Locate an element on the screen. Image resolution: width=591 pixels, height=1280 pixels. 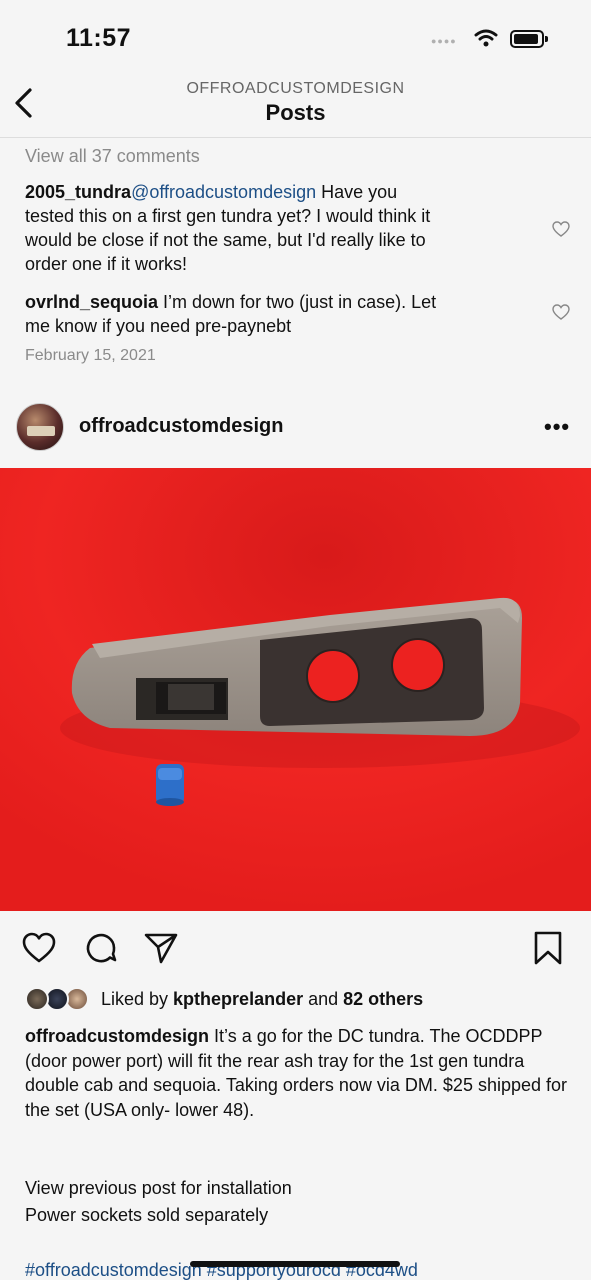
view-all-comments-link: View all 37 comments is located at coordinates (112, 156).